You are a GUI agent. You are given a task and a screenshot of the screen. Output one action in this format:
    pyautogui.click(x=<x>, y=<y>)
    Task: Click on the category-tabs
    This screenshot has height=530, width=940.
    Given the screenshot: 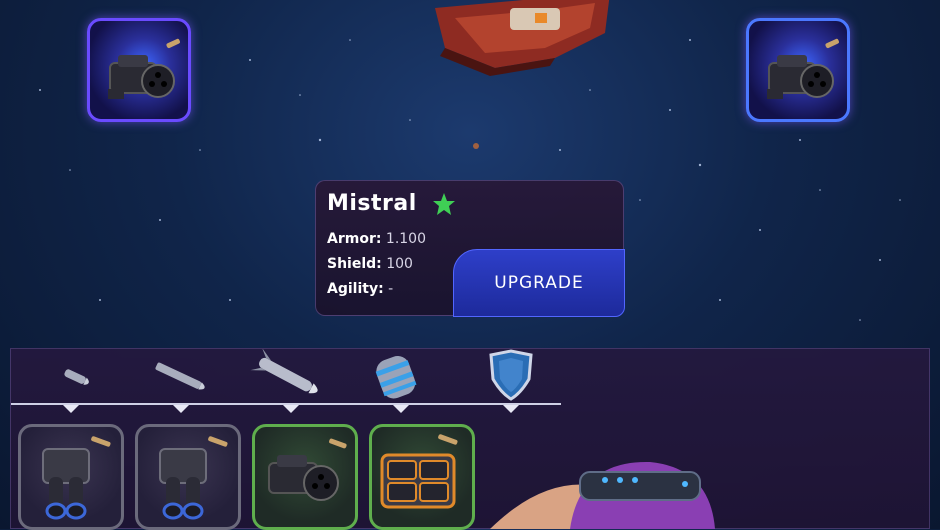 What is the action you would take?
    pyautogui.click(x=285, y=381)
    